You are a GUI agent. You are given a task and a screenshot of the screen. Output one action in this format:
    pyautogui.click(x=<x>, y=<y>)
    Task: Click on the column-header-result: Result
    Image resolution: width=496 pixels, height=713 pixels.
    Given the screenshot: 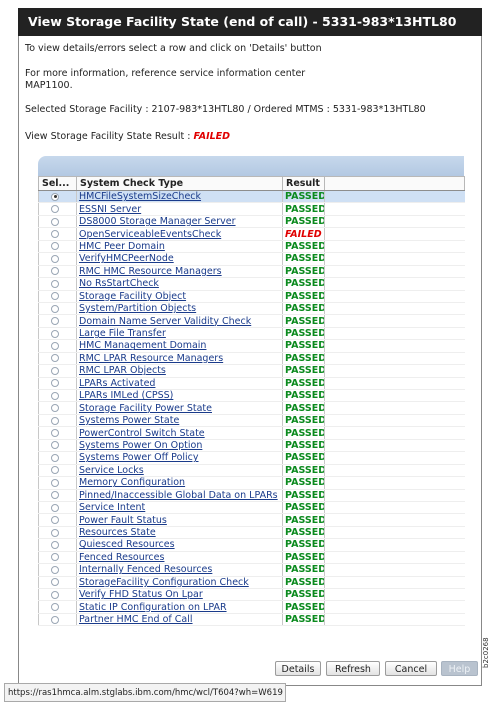 What is the action you would take?
    pyautogui.click(x=303, y=183)
    